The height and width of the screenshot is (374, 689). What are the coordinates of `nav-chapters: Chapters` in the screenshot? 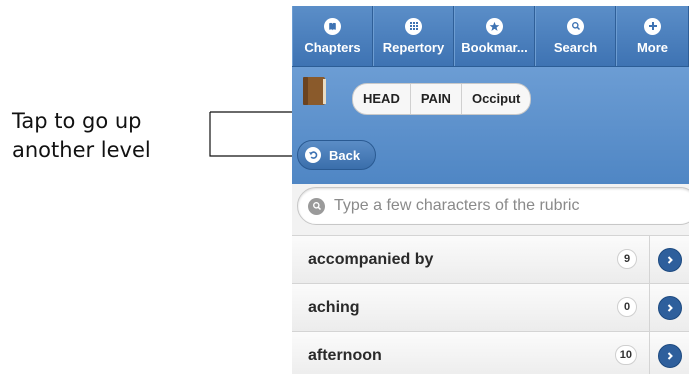 It's located at (332, 36).